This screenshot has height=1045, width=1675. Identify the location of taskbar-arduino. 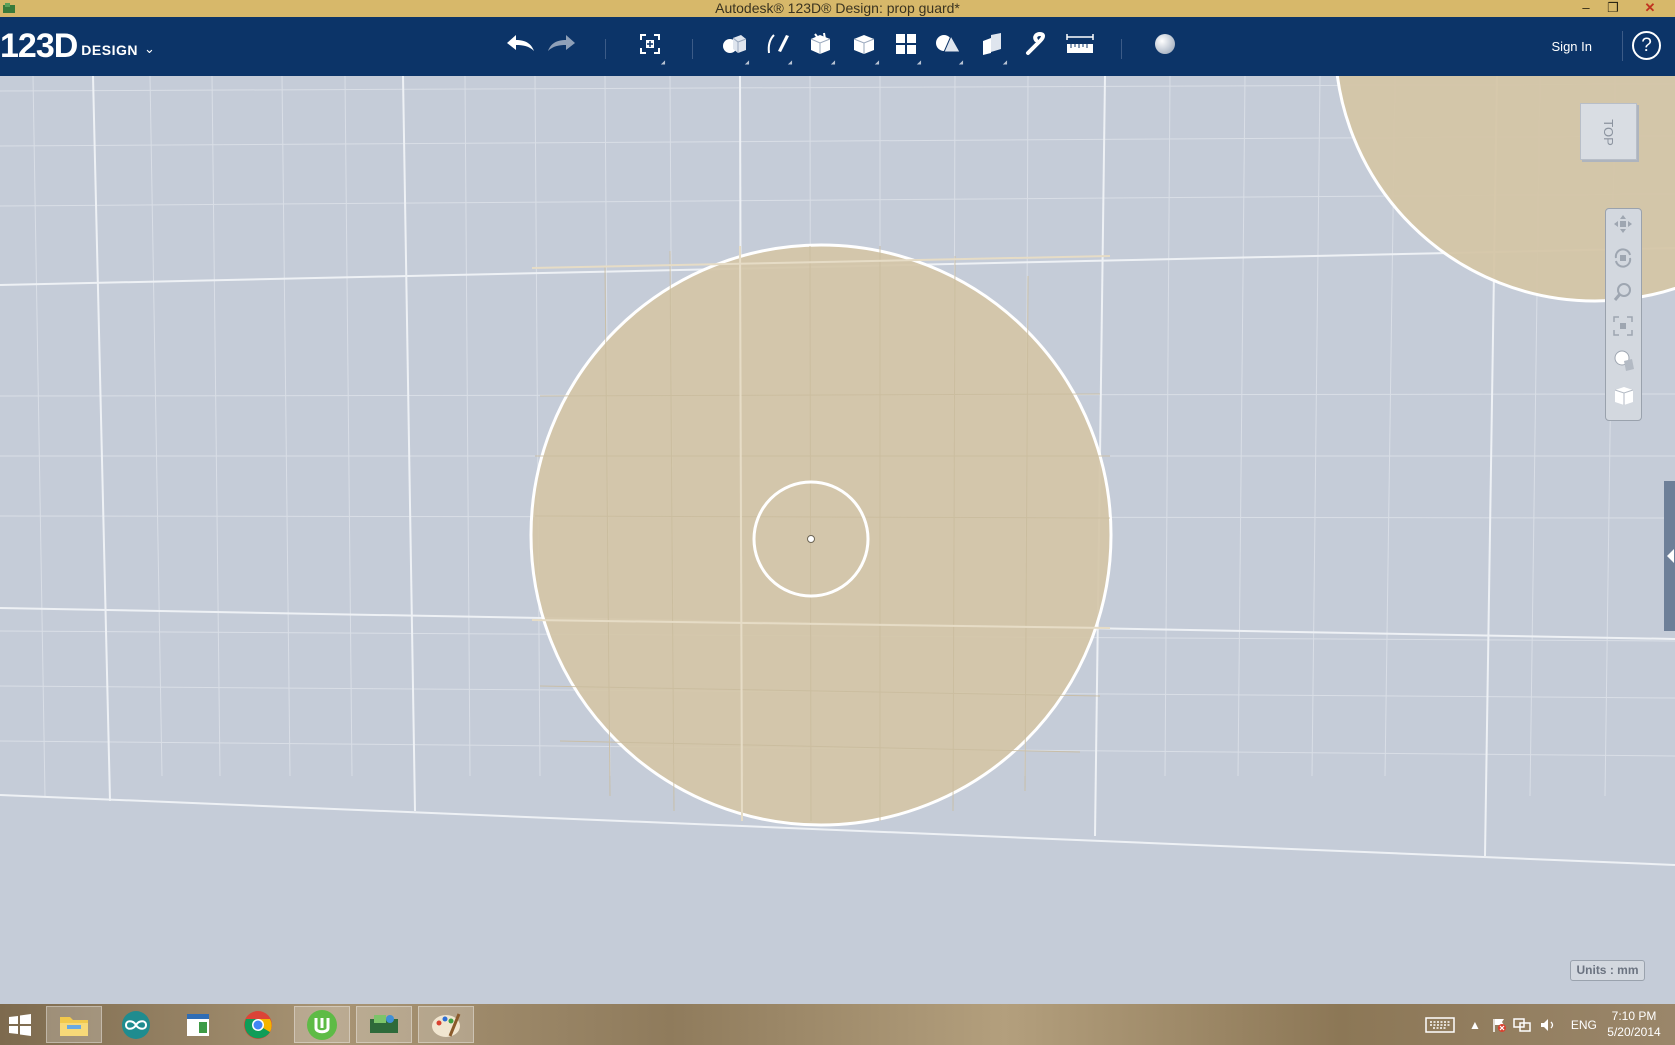
(136, 1024).